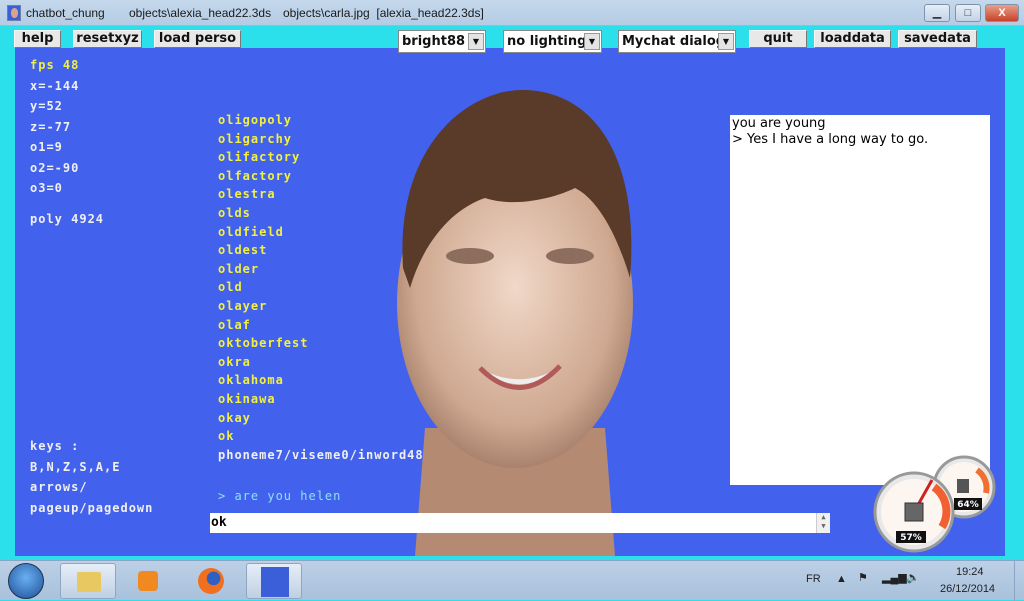 This screenshot has height=601, width=1024. What do you see at coordinates (813, 579) in the screenshot?
I see `language-indicator: FR` at bounding box center [813, 579].